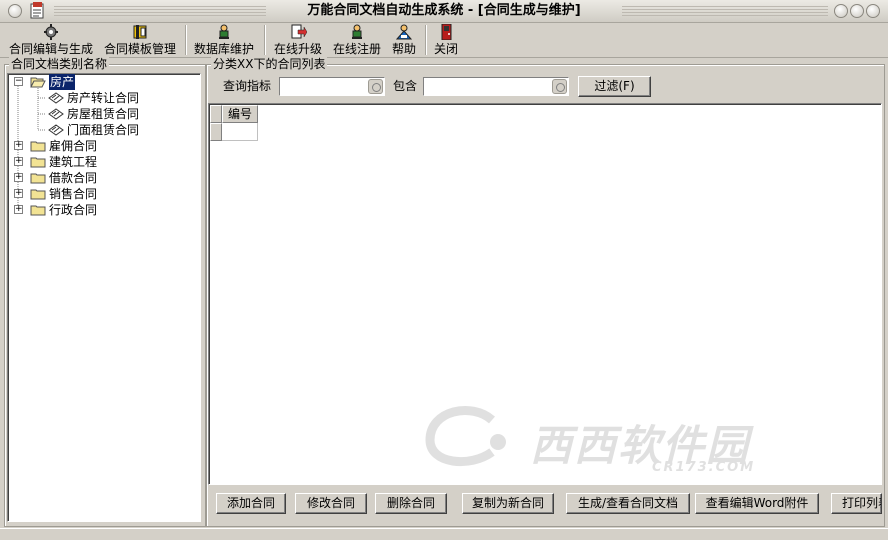 The width and height of the screenshot is (888, 540). Describe the element at coordinates (297, 49) in the screenshot. I see `toolbar-label: 在线升级` at that location.